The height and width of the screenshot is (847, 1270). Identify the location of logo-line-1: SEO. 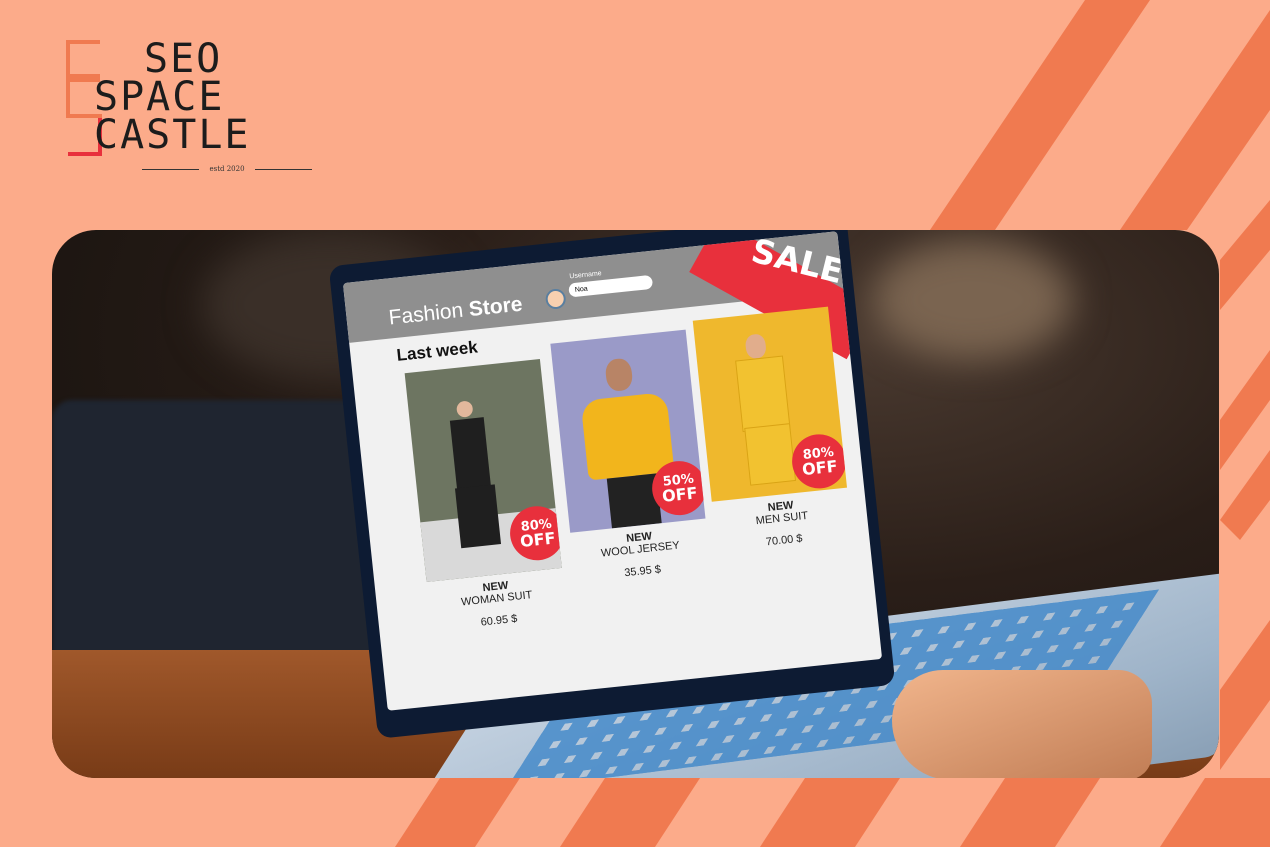
(183, 59).